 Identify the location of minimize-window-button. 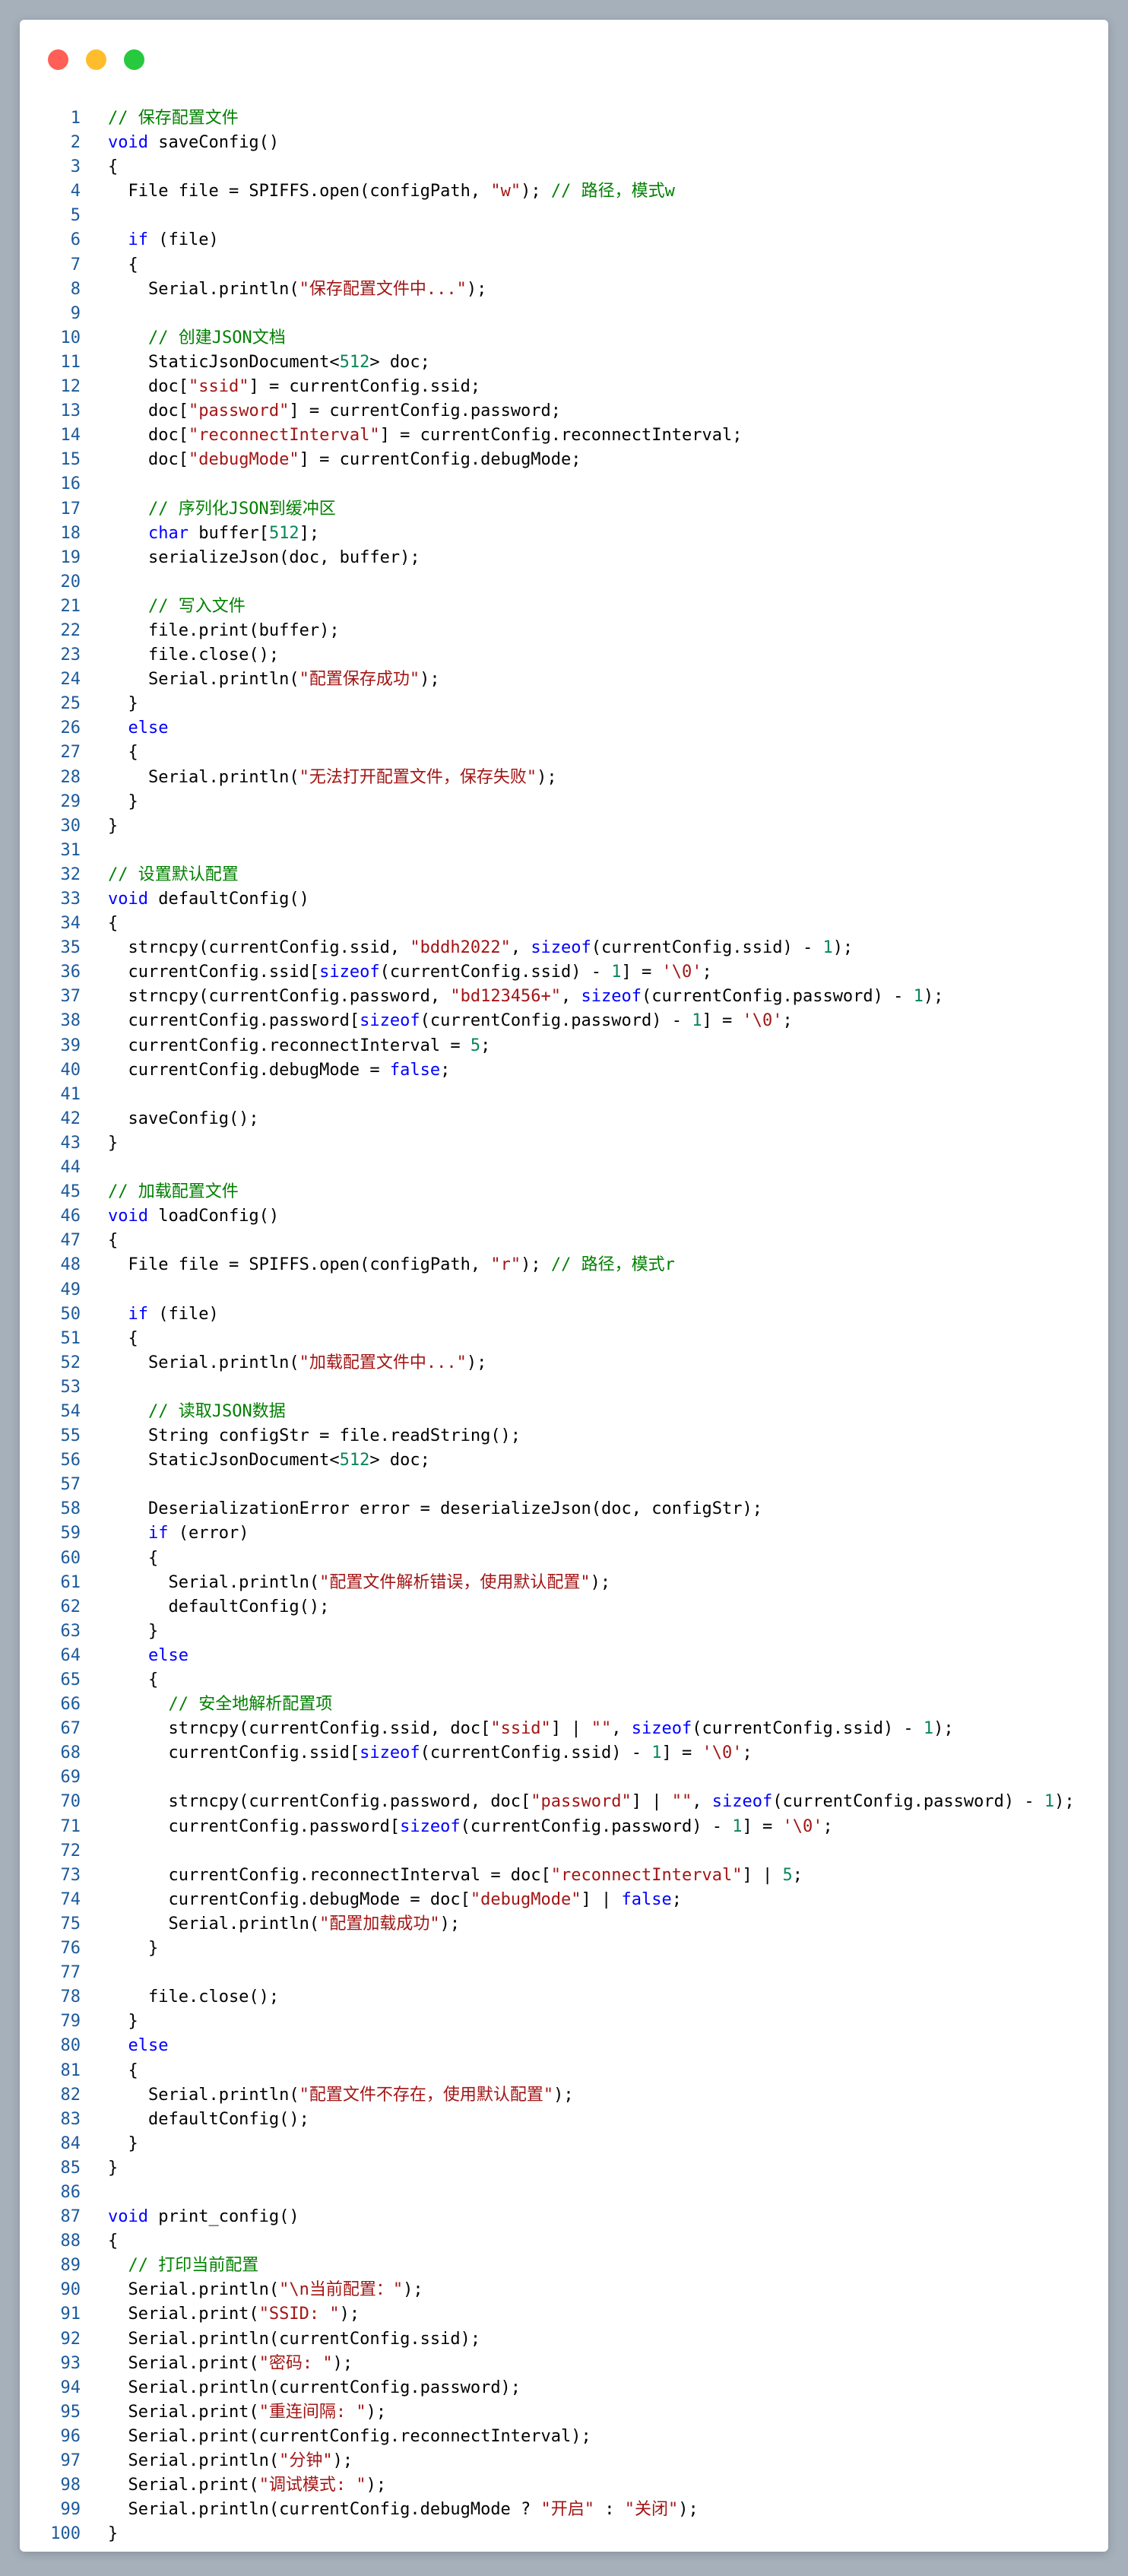
(96, 60).